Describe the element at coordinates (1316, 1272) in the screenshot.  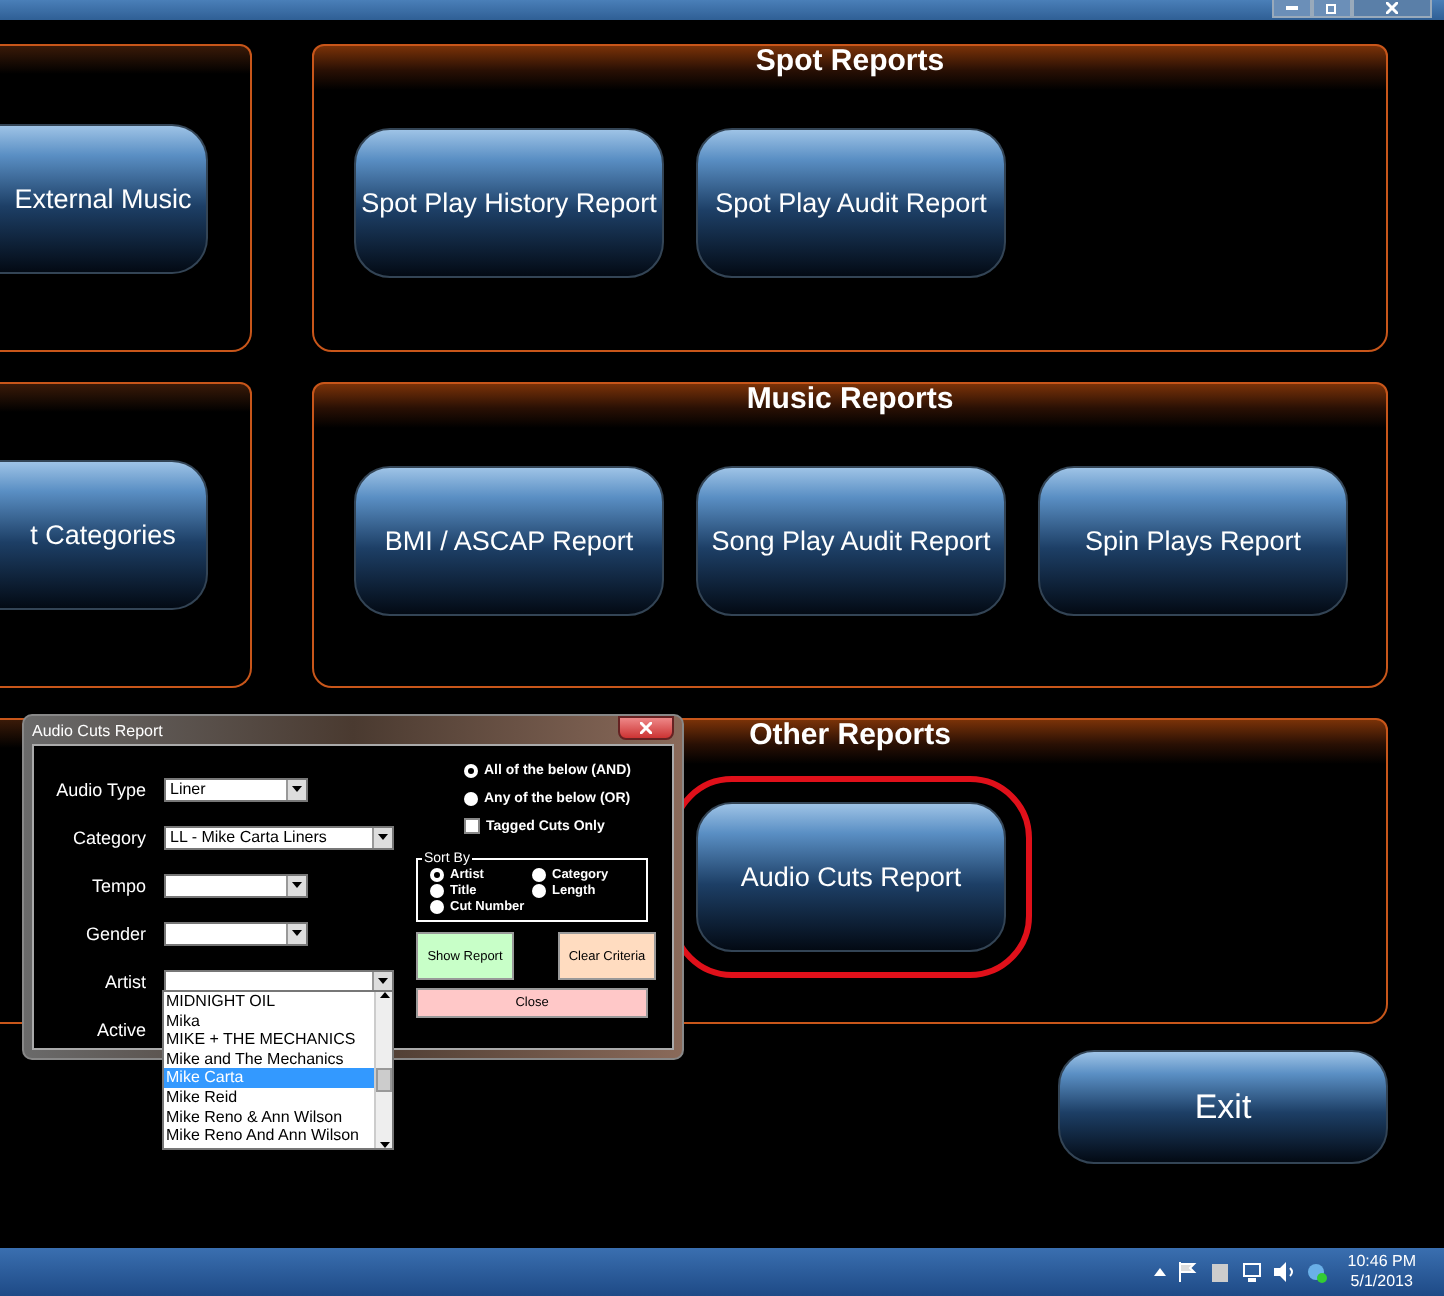
I see `network-icon` at that location.